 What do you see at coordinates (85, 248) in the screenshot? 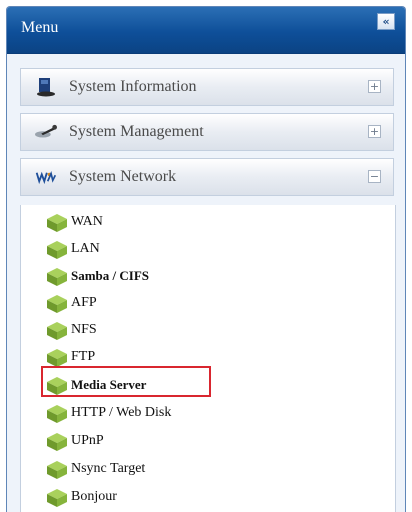
I see `submenu-item-label: LAN` at bounding box center [85, 248].